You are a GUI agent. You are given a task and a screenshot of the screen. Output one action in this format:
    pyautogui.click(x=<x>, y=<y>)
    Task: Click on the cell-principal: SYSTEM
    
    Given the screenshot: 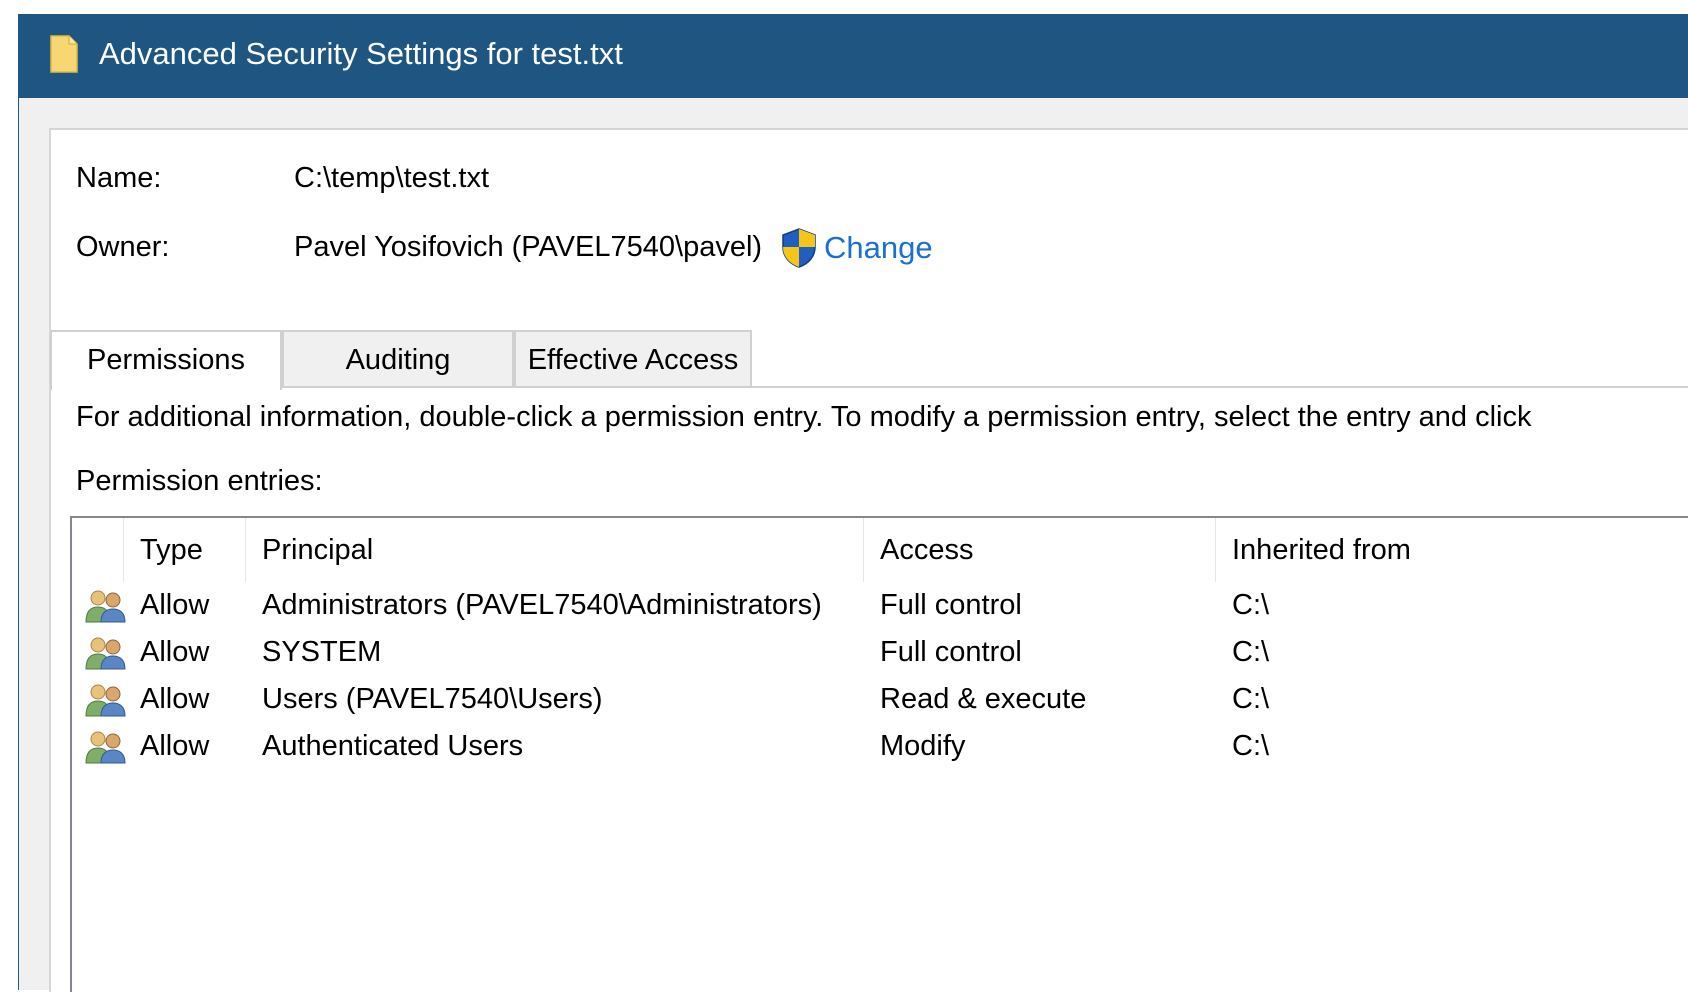 What is the action you would take?
    pyautogui.click(x=322, y=652)
    